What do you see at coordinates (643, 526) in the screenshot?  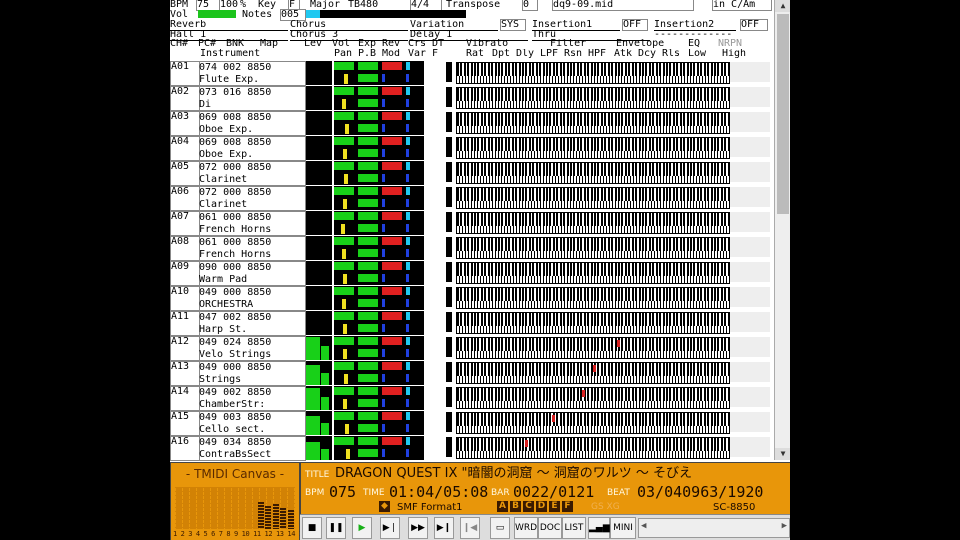 I see `seek-left-icon: ◀` at bounding box center [643, 526].